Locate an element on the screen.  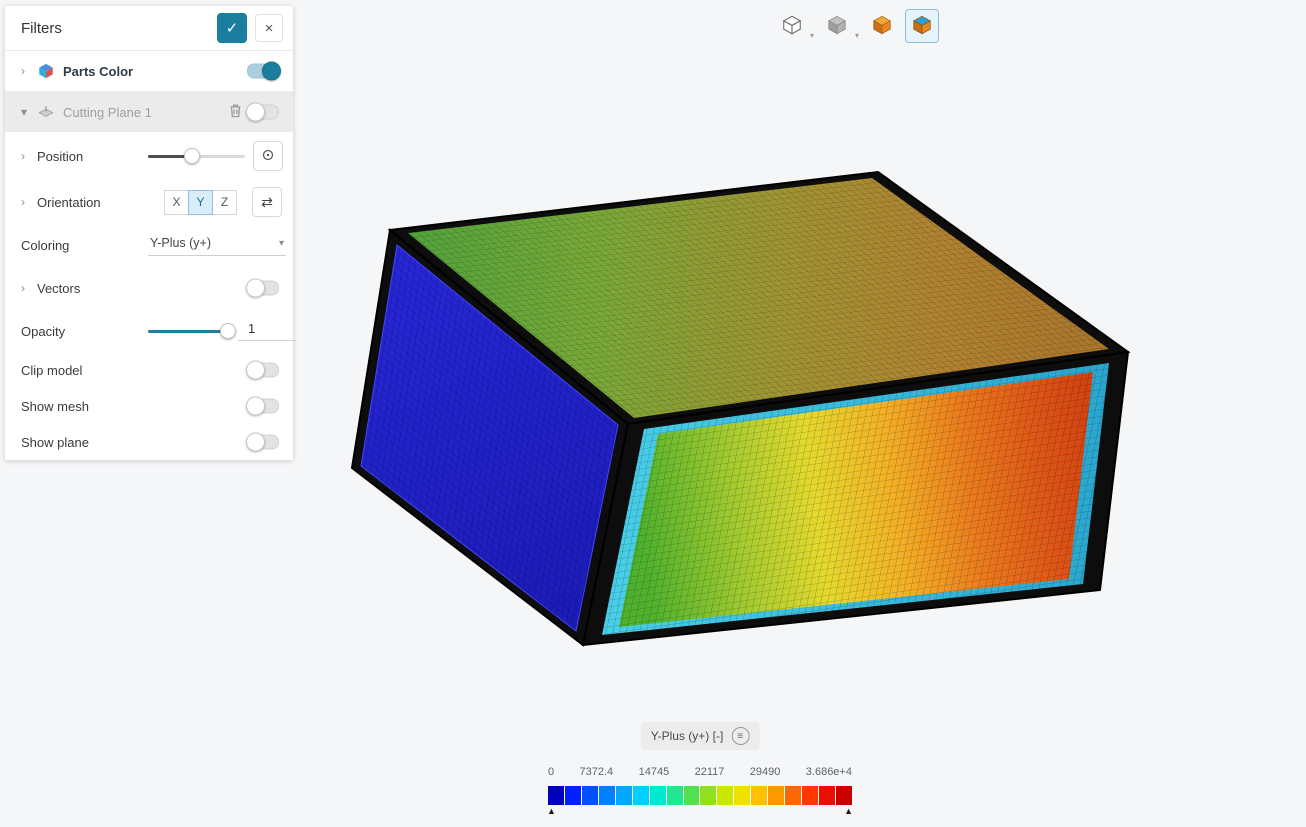
range-min-marker: ▲ is located at coordinates (551, 811).